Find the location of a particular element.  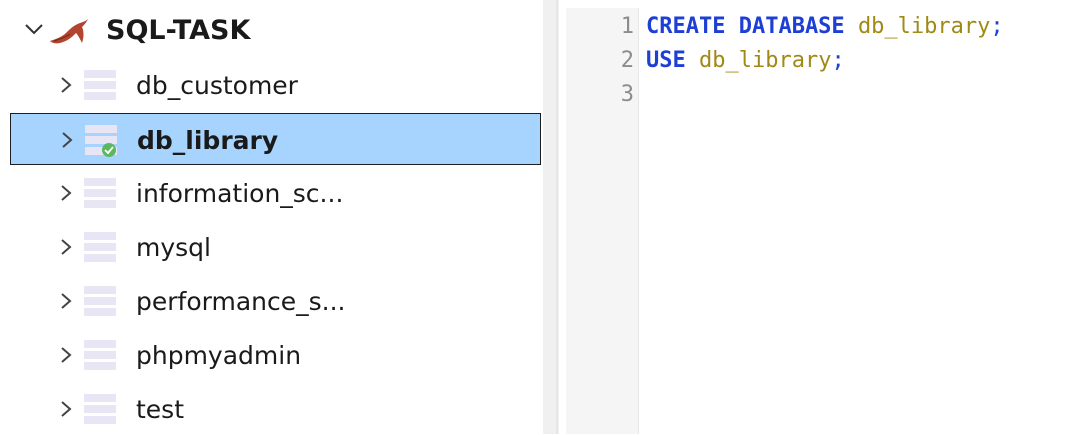

connection-label: SQL-TASK is located at coordinates (178, 30).